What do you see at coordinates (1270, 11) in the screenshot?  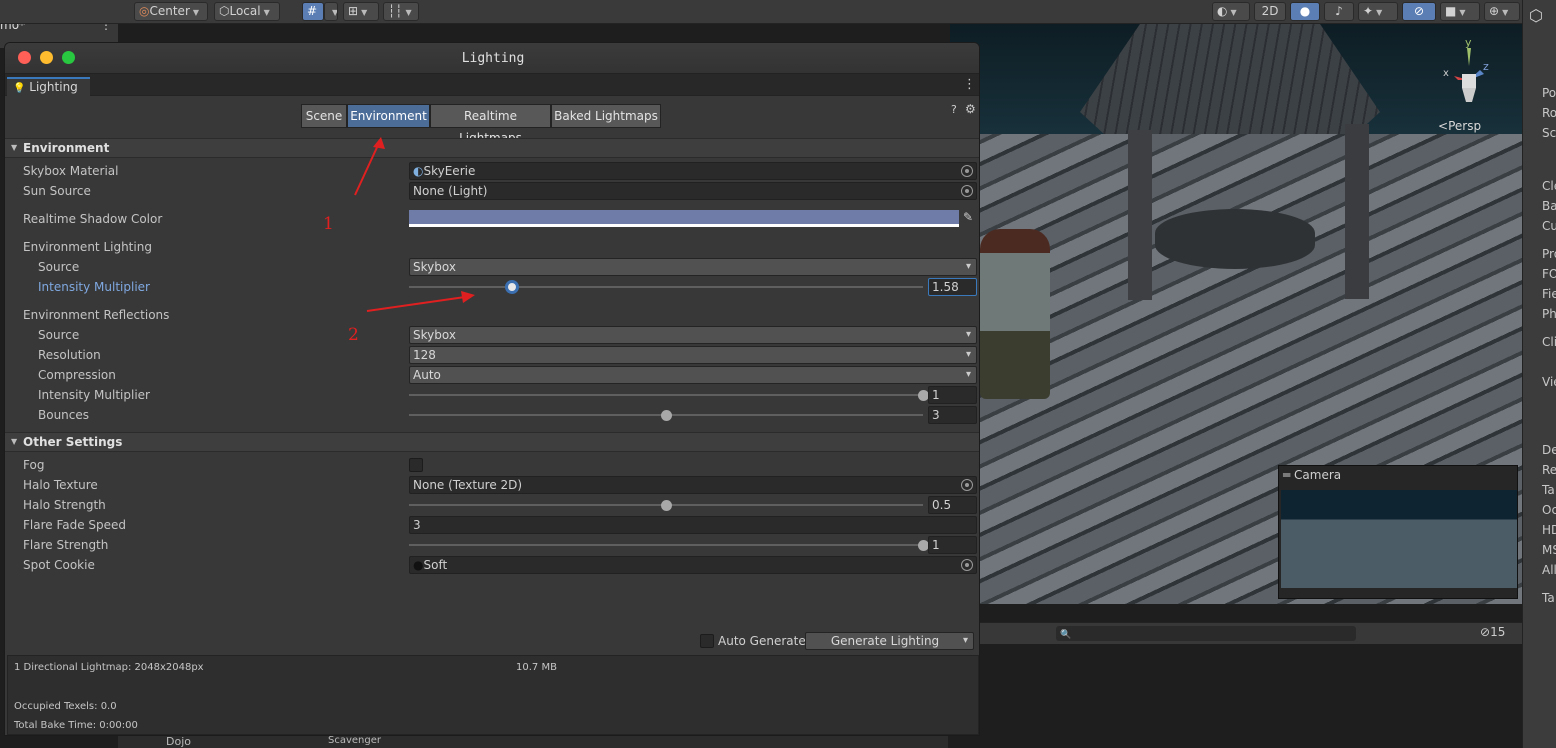 I see `mode-2d-button: 2D` at bounding box center [1270, 11].